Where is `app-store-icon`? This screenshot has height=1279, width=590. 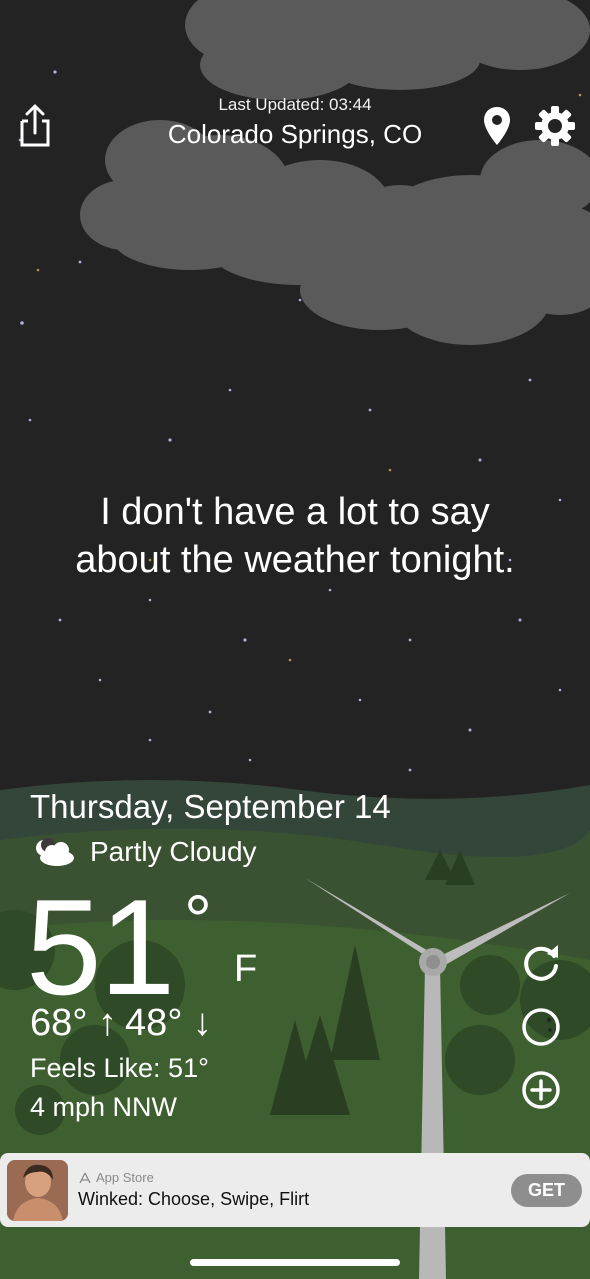
app-store-icon is located at coordinates (85, 1177).